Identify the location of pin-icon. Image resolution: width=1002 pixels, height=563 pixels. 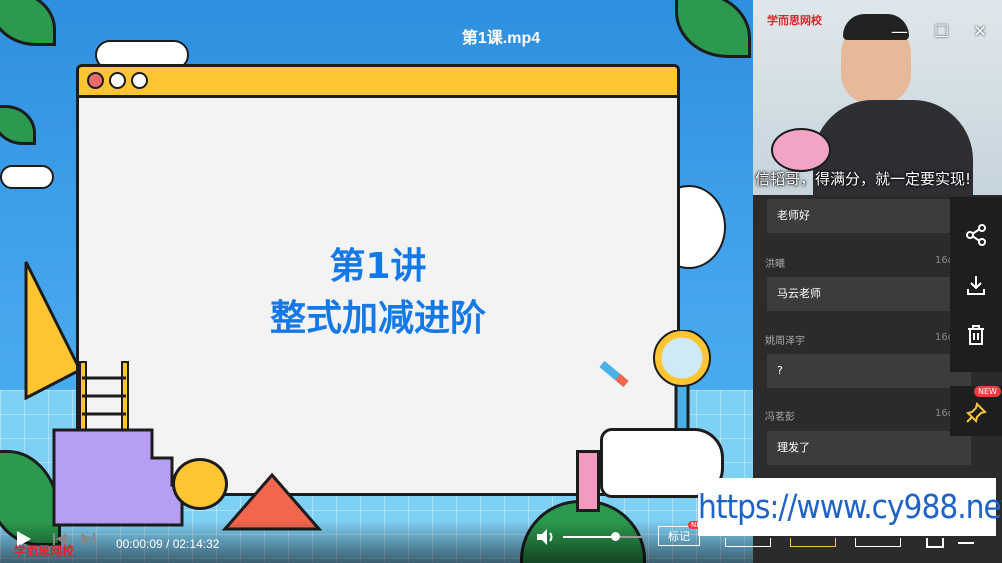
(976, 412).